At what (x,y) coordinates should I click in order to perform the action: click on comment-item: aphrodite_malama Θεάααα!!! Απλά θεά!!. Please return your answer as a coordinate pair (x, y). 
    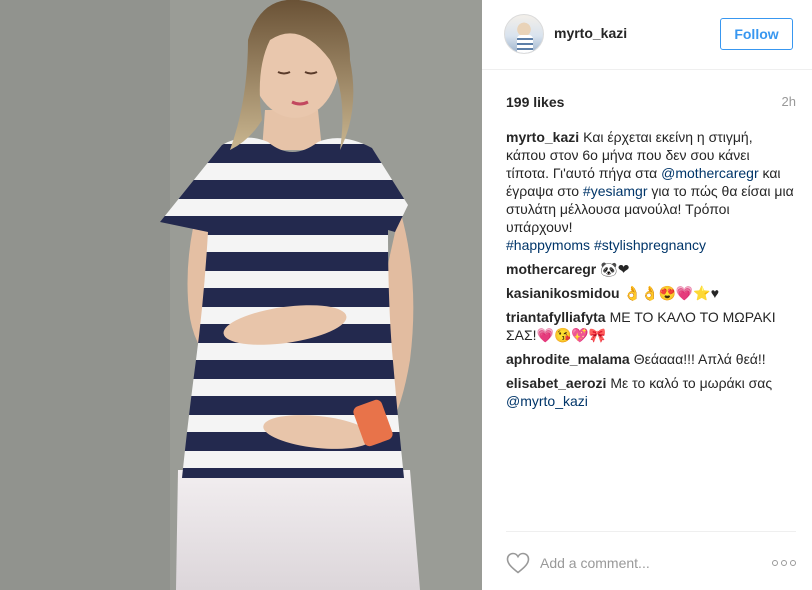
    Looking at the image, I should click on (651, 359).